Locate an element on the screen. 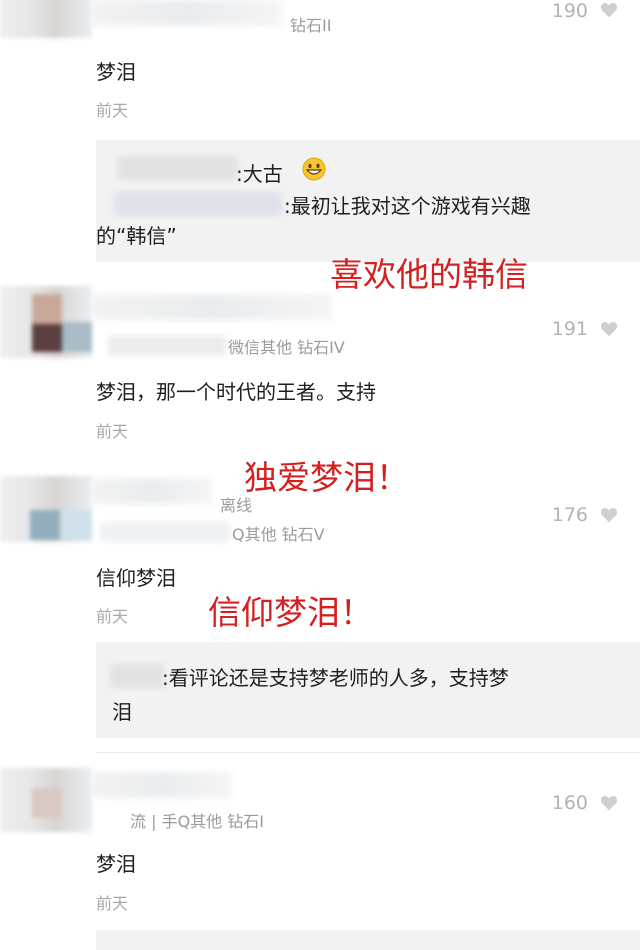 This screenshot has width=640, height=950. reply-target-username is located at coordinates (198, 204).